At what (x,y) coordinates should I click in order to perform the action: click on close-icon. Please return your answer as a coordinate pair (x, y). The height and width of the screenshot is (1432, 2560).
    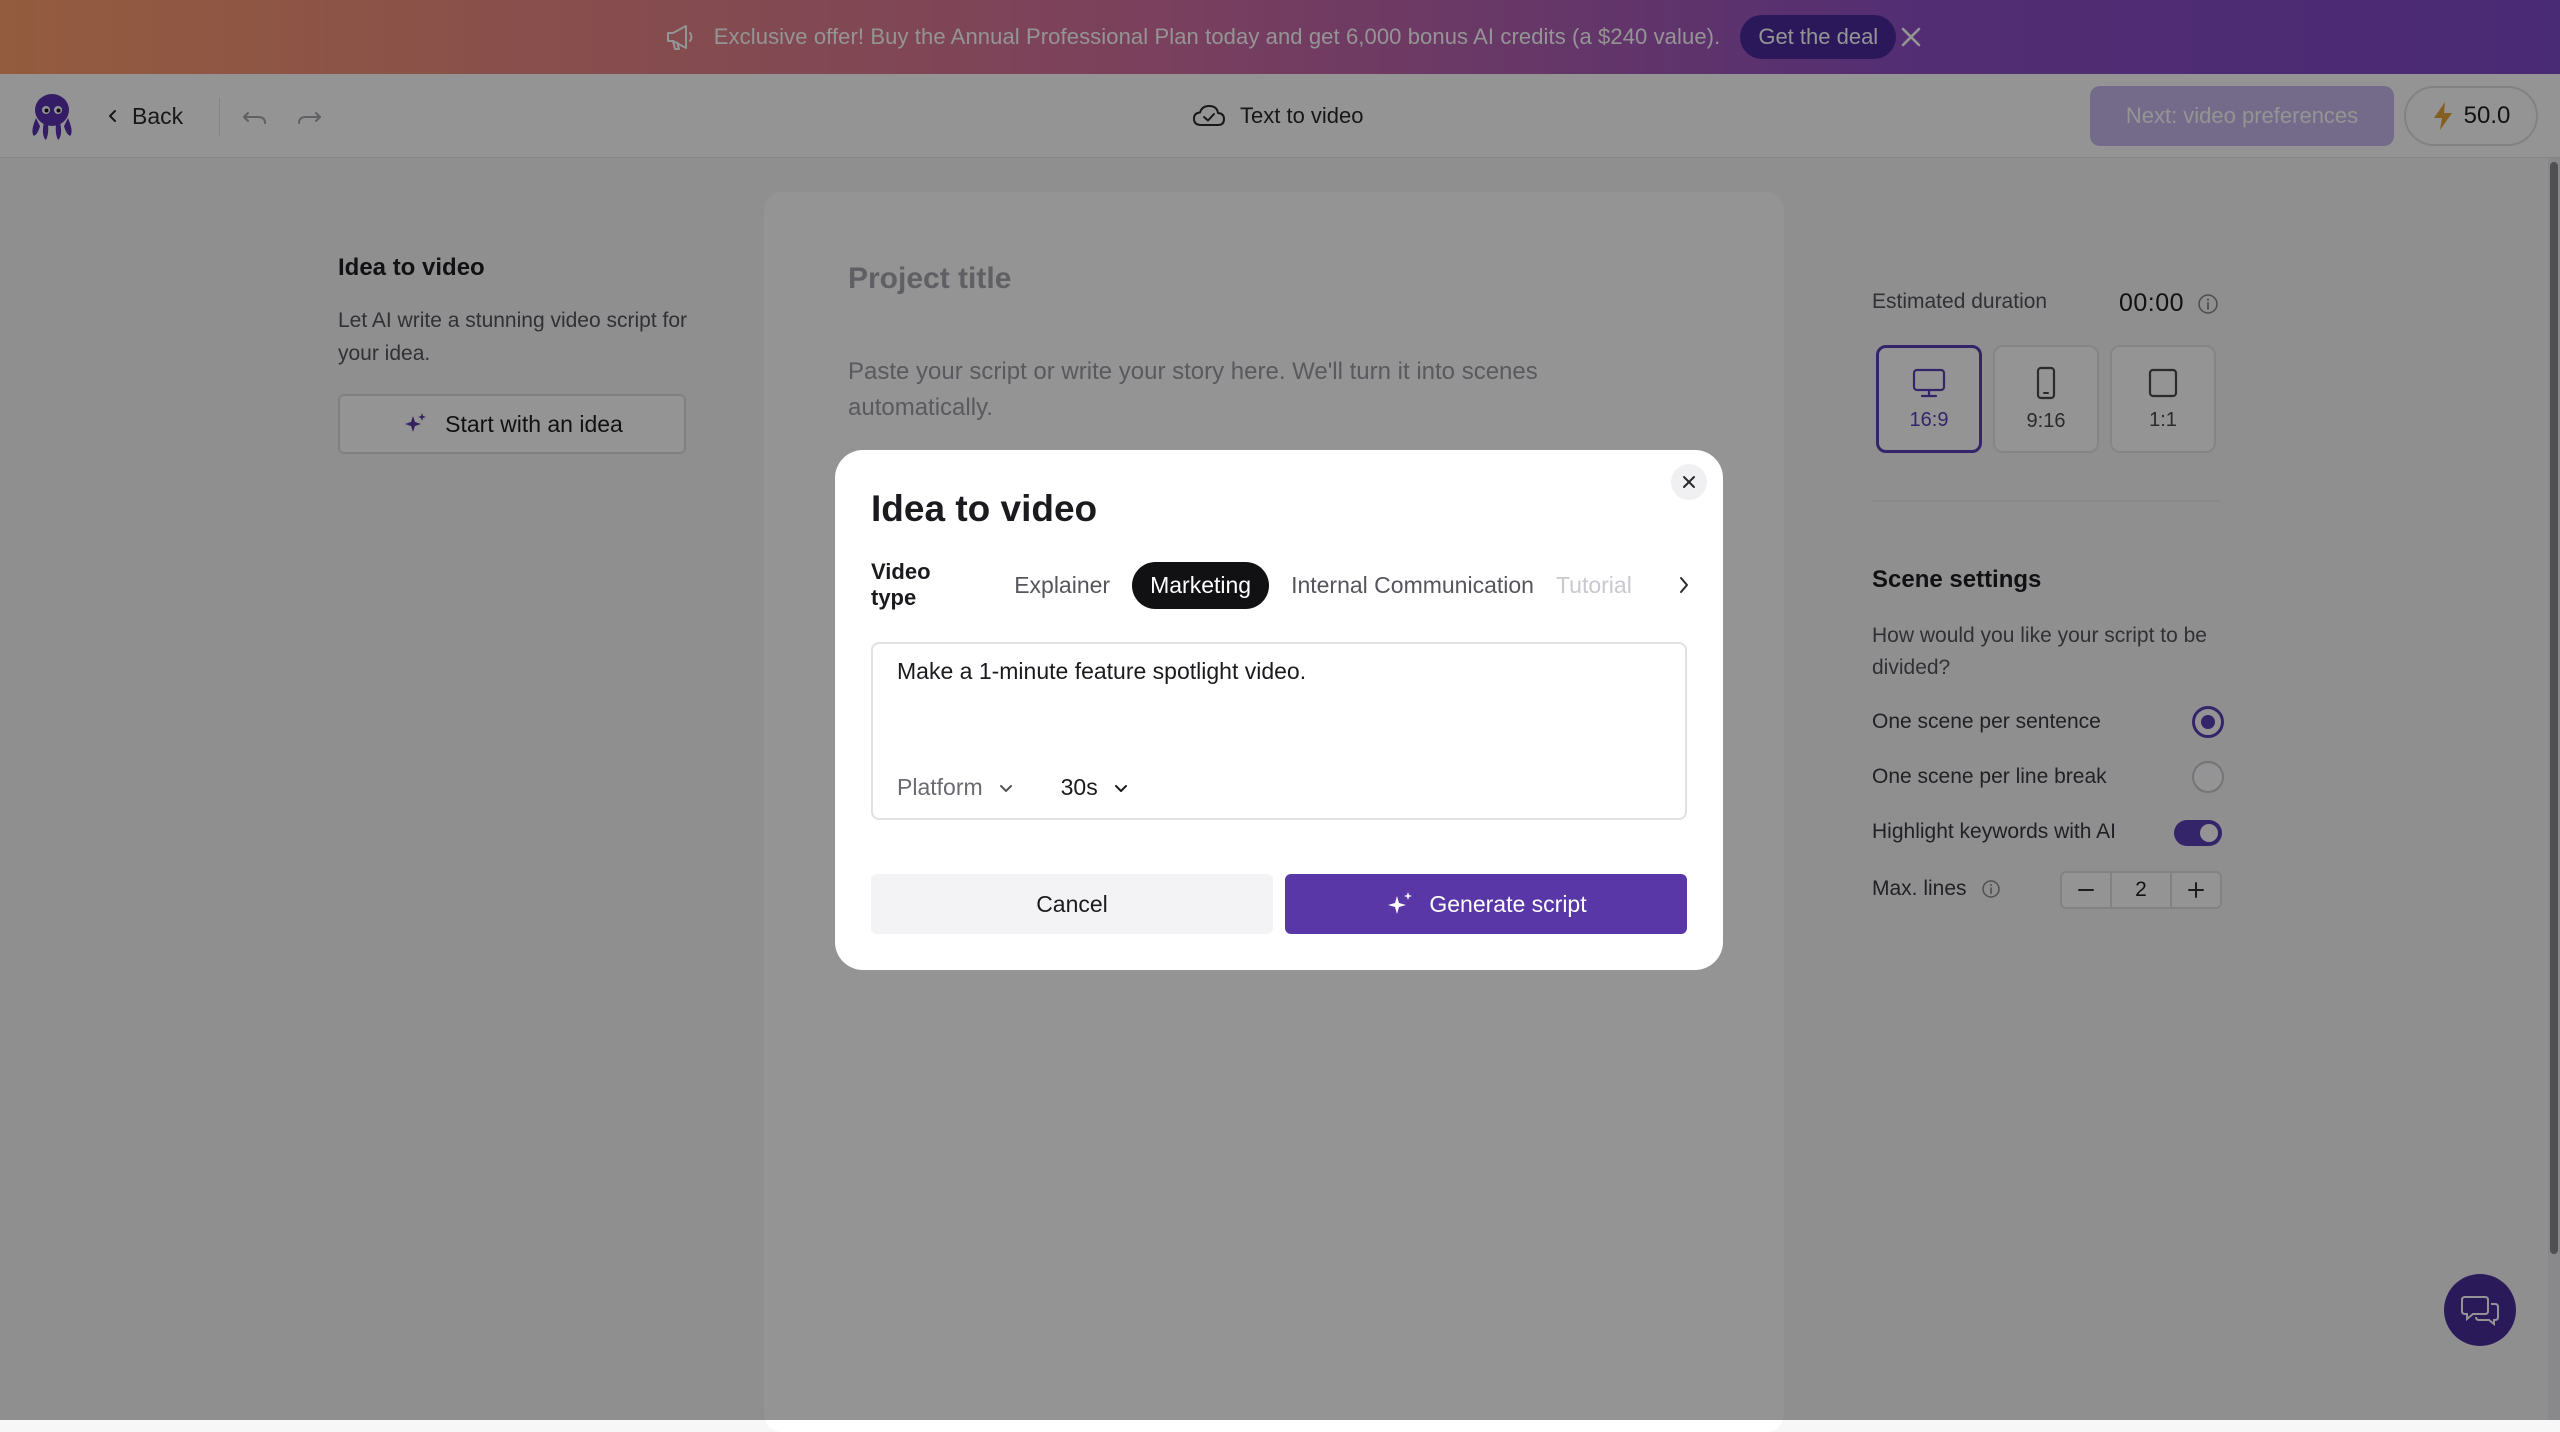
    Looking at the image, I should click on (1689, 482).